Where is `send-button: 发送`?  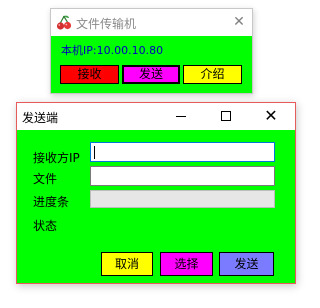 send-button: 发送 is located at coordinates (246, 264).